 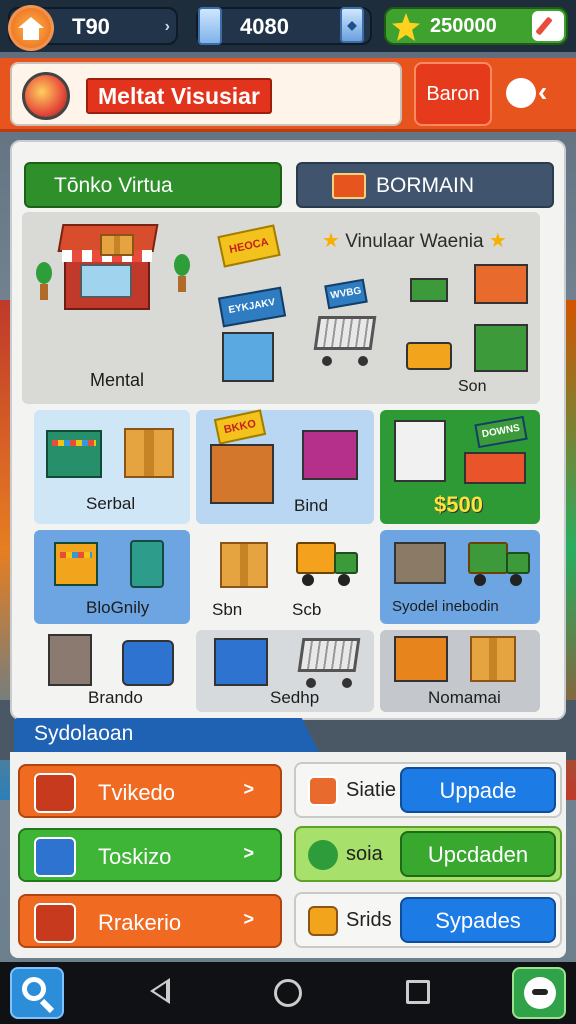 What do you see at coordinates (420, 451) in the screenshot?
I see `flyer-icon` at bounding box center [420, 451].